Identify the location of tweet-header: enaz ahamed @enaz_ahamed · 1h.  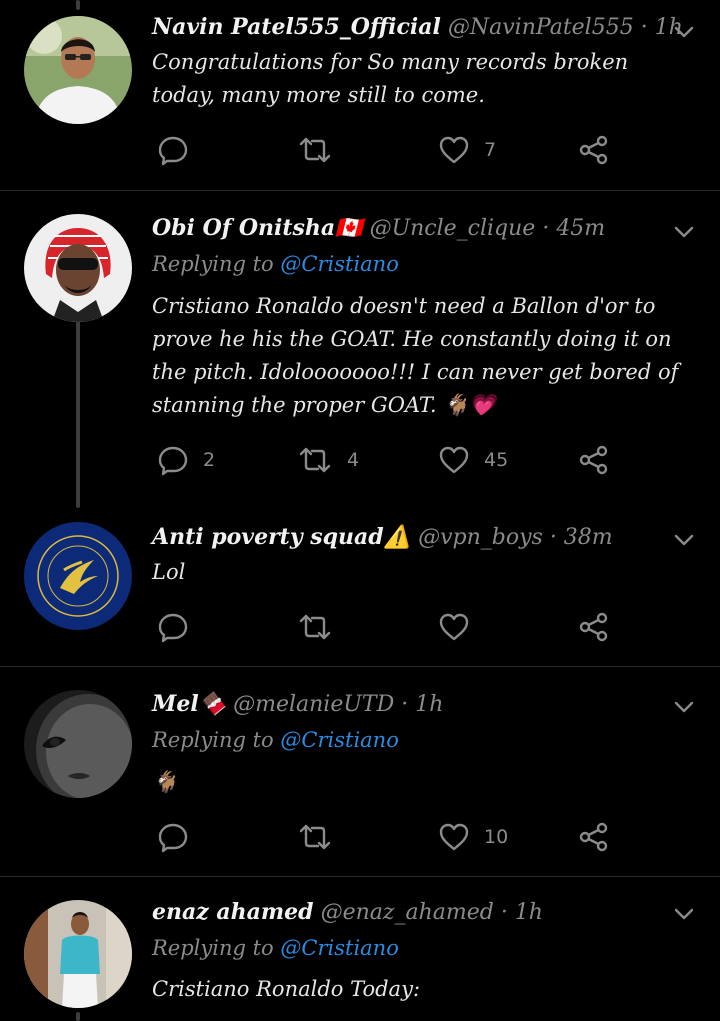
(347, 912).